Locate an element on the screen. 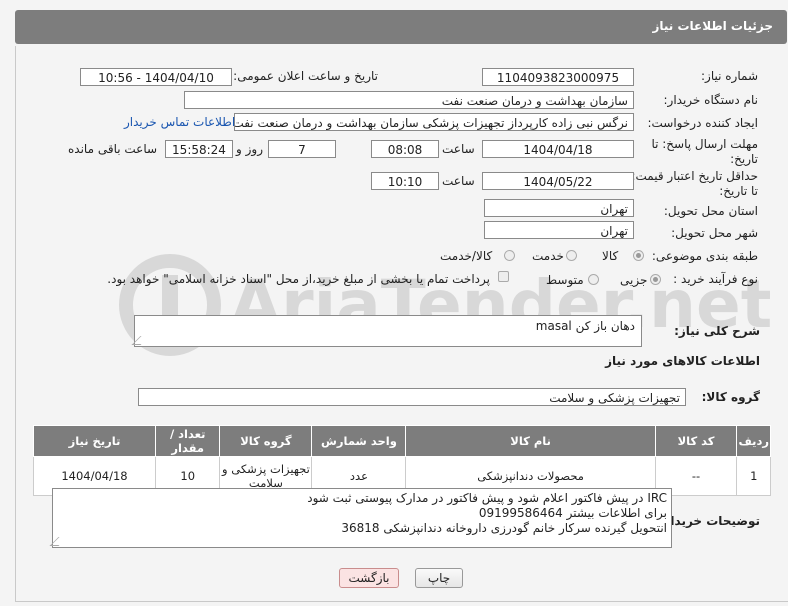 This screenshot has height=606, width=788. col-header-qty: تعداد / مقدار is located at coordinates (187, 441).